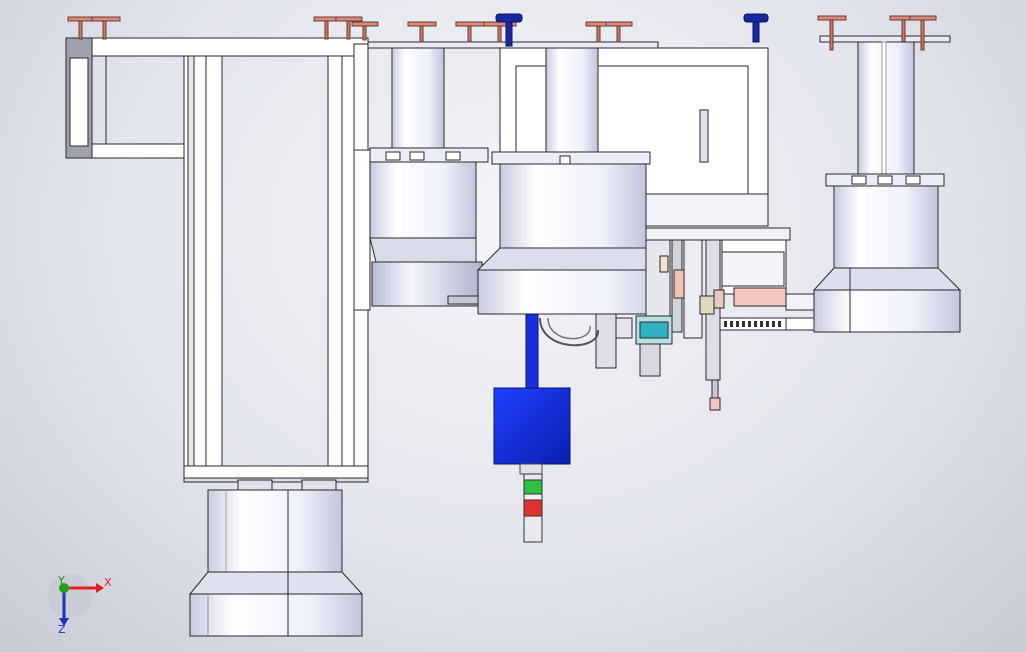 Image resolution: width=1026 pixels, height=652 pixels. What do you see at coordinates (80, 605) in the screenshot?
I see `axis-triad: X Y Z` at bounding box center [80, 605].